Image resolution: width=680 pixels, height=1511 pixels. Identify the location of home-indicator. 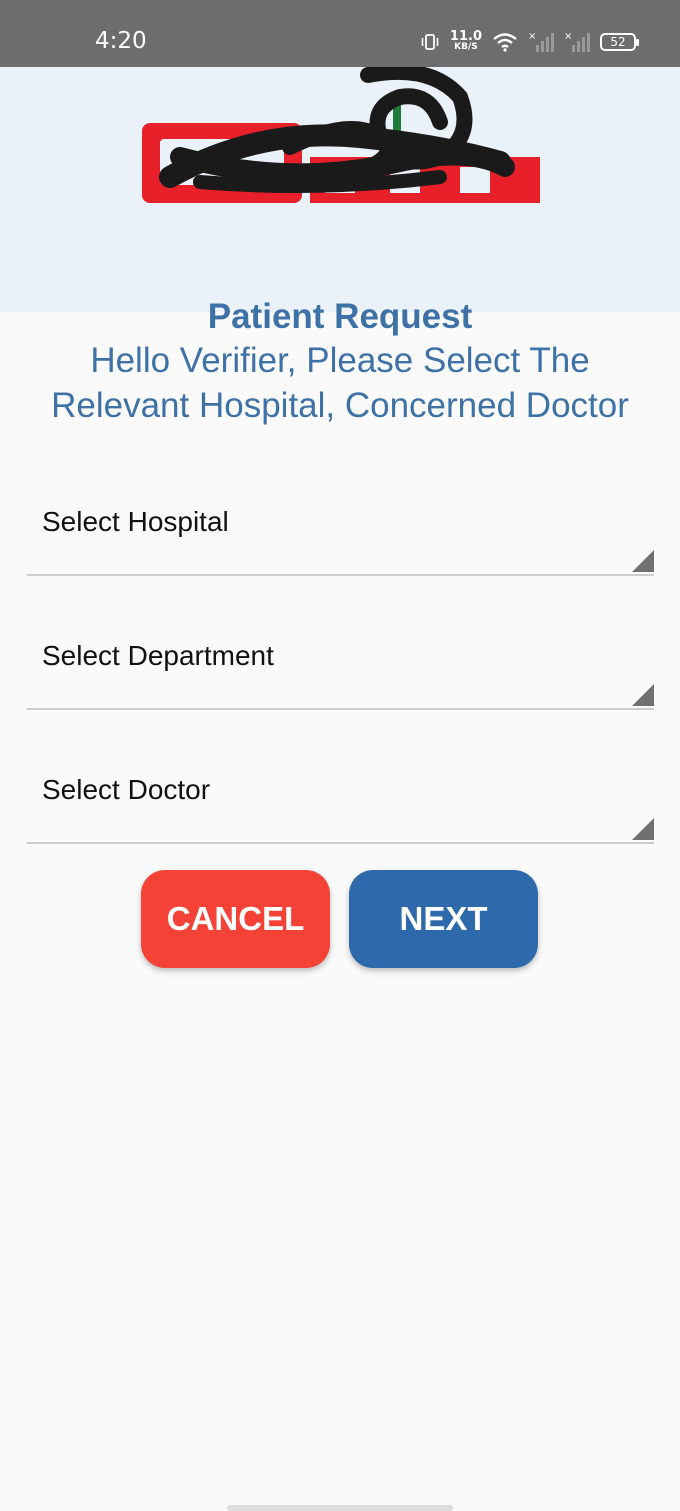
(340, 1508).